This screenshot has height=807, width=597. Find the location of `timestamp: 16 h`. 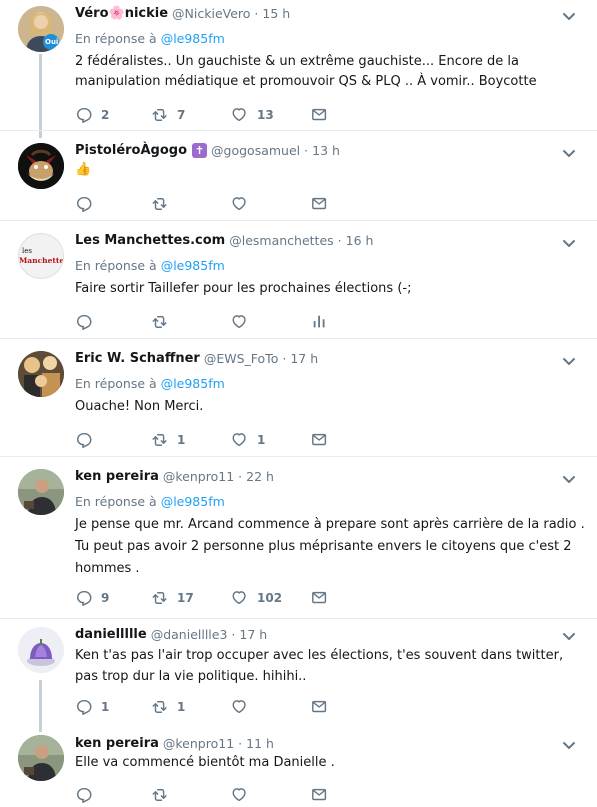

timestamp: 16 h is located at coordinates (360, 240).